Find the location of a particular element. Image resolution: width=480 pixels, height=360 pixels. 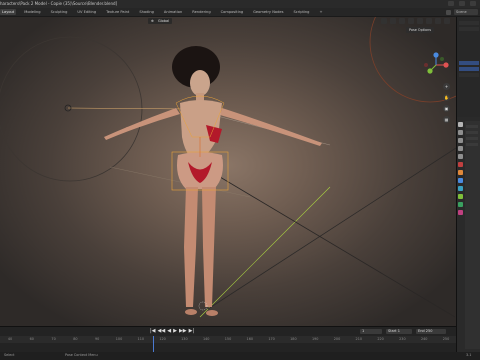

minimize-icon is located at coordinates (451, 3).